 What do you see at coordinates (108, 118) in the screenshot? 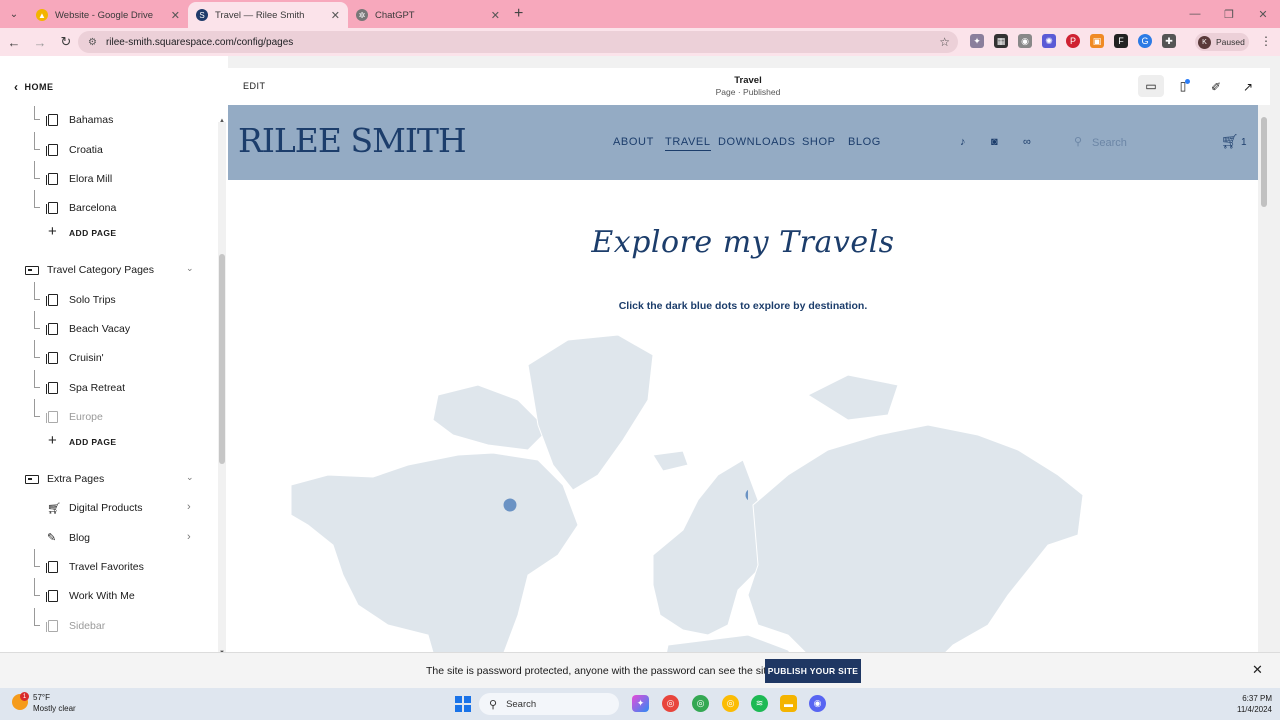
I see `sidebar-item-bahamas: Bahamas` at bounding box center [108, 118].